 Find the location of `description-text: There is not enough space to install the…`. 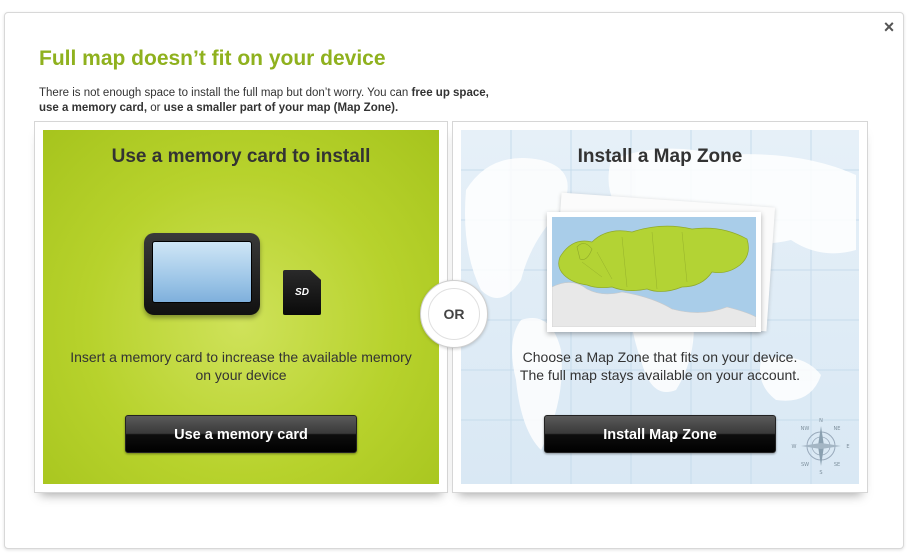

description-text: There is not enough space to install the… is located at coordinates (225, 93).